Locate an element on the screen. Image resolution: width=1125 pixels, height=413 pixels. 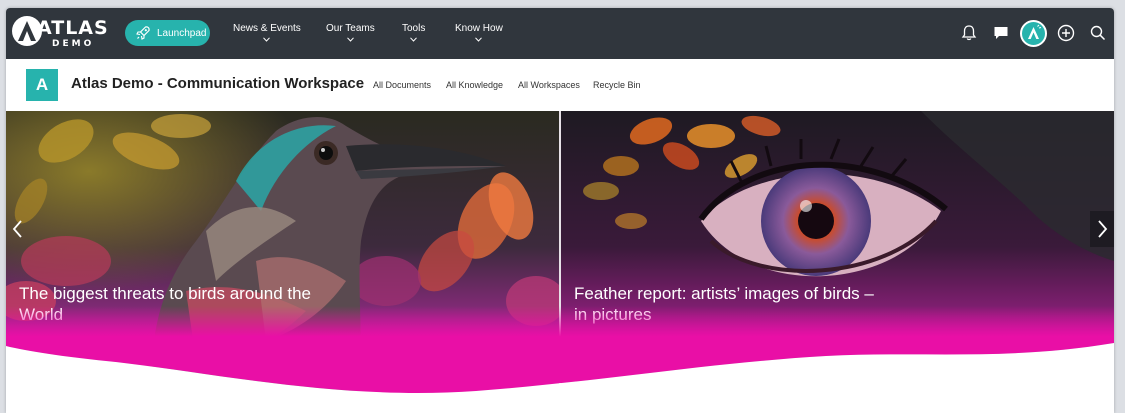
nav-item-label: Our Teams is located at coordinates (350, 28).